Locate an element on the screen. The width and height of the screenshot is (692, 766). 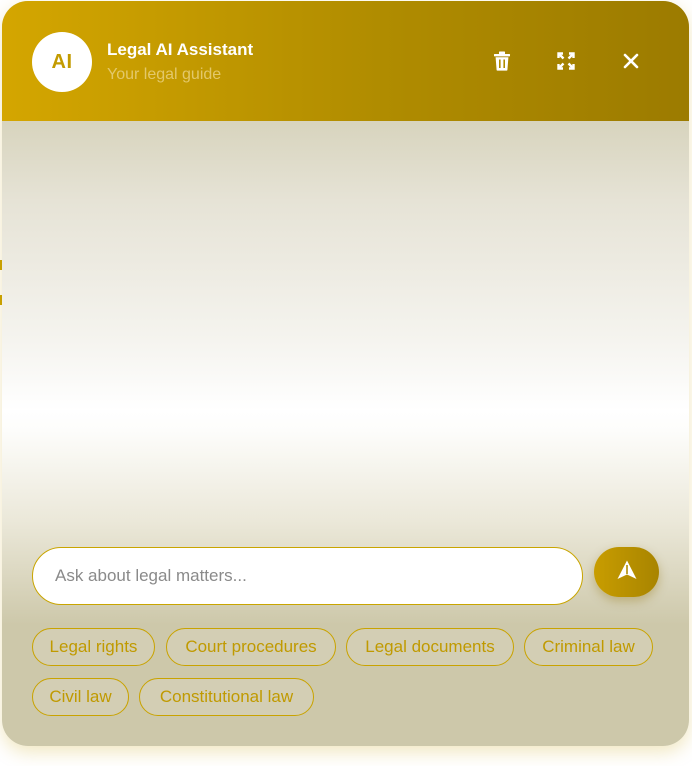
clear-chat-button is located at coordinates (502, 61).